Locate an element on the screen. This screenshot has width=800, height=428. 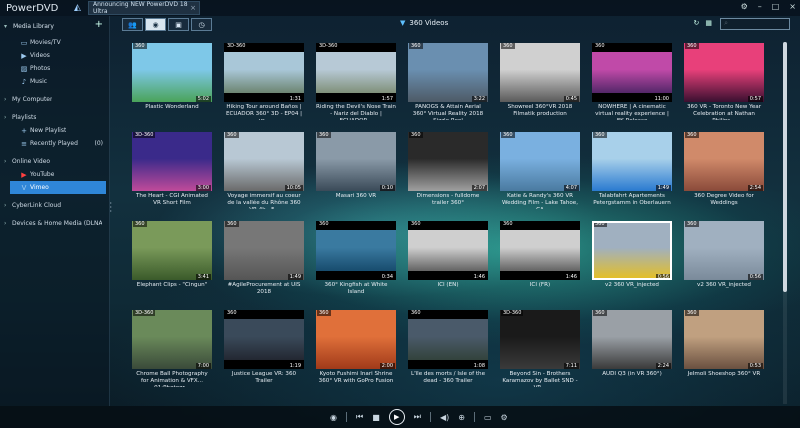
play-button: ▶ is located at coordinates (397, 417).